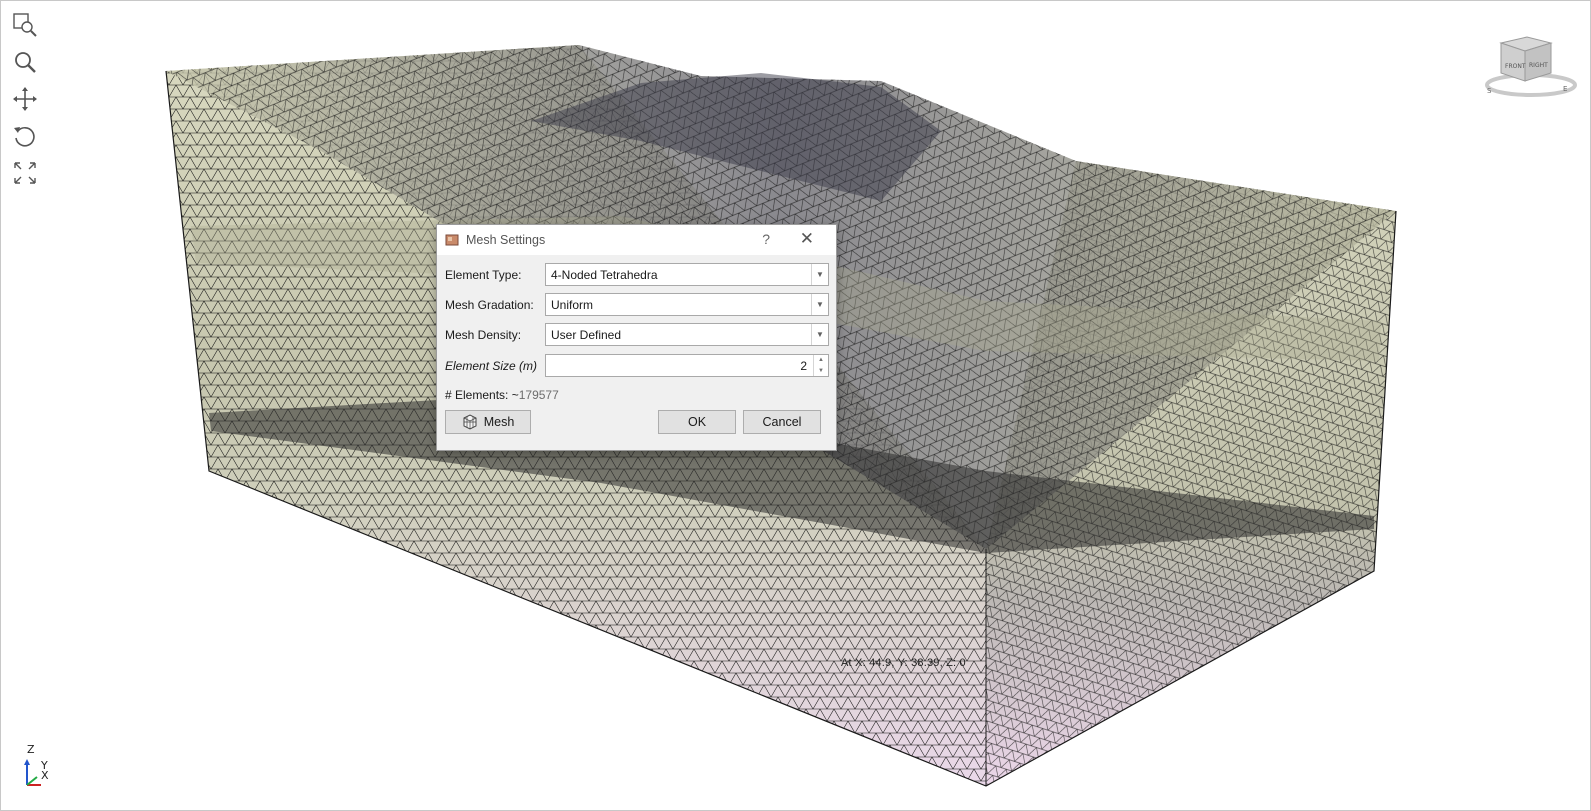  I want to click on app-icon, so click(452, 240).